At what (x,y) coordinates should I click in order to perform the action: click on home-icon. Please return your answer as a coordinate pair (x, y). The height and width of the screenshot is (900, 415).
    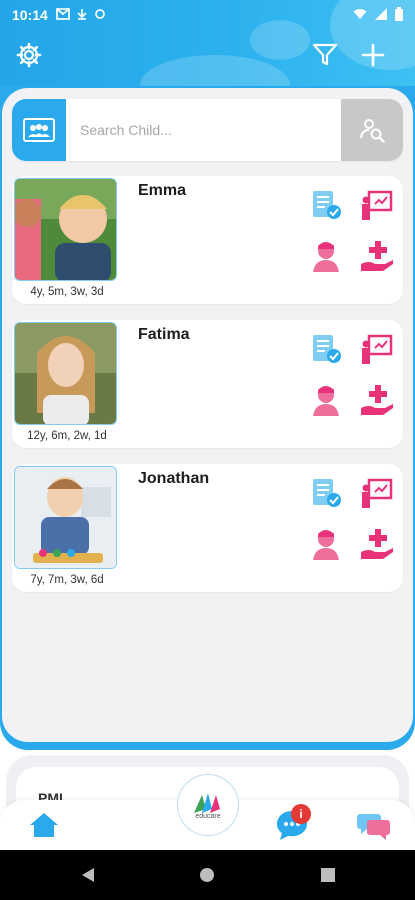
    Looking at the image, I should click on (44, 825).